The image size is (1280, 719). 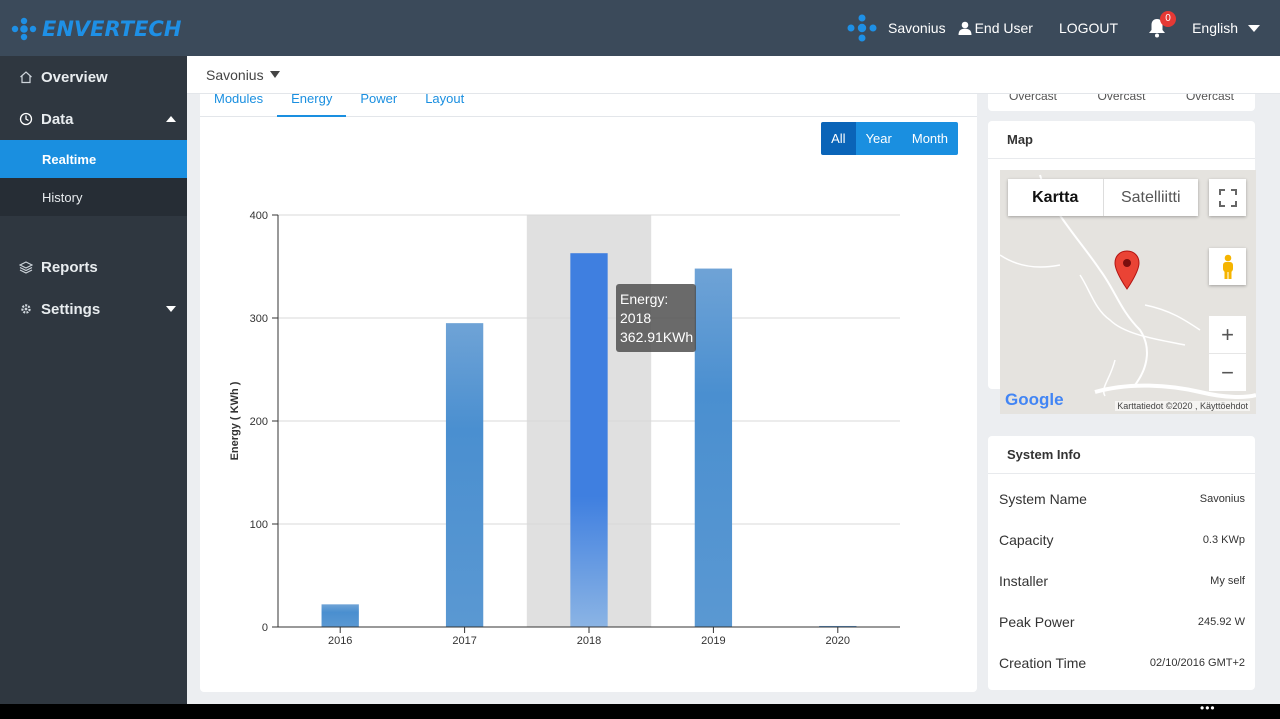 What do you see at coordinates (1168, 19) in the screenshot?
I see `notification-badge: 0` at bounding box center [1168, 19].